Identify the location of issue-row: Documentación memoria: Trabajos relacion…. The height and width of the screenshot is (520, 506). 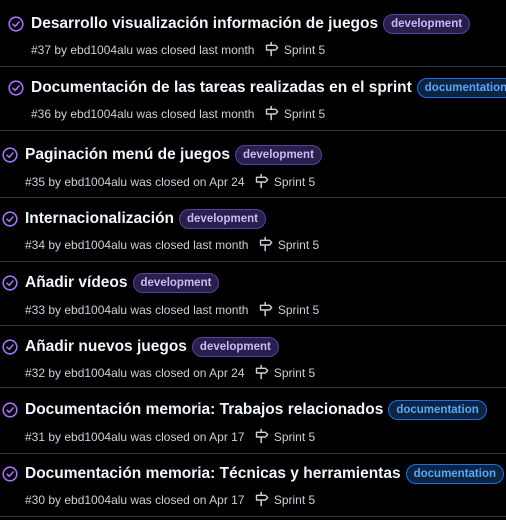
(253, 421).